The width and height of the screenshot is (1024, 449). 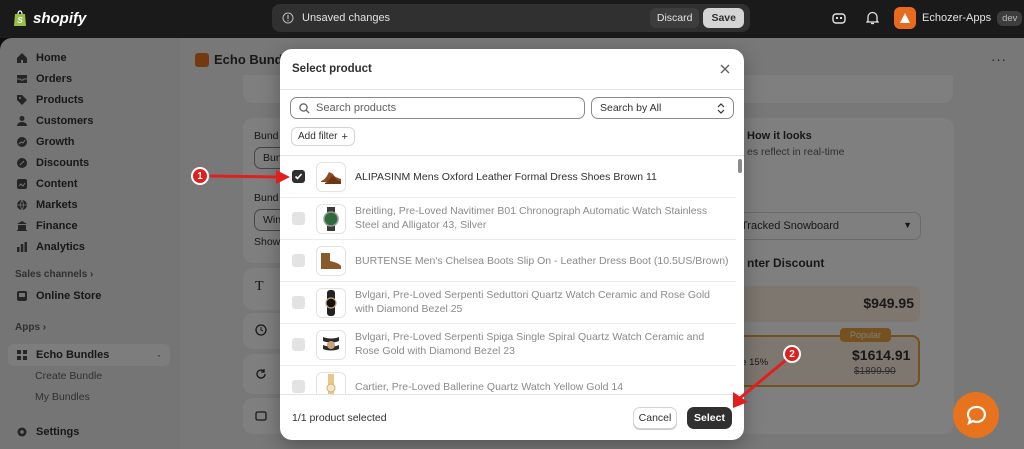 I want to click on chat-button, so click(x=976, y=415).